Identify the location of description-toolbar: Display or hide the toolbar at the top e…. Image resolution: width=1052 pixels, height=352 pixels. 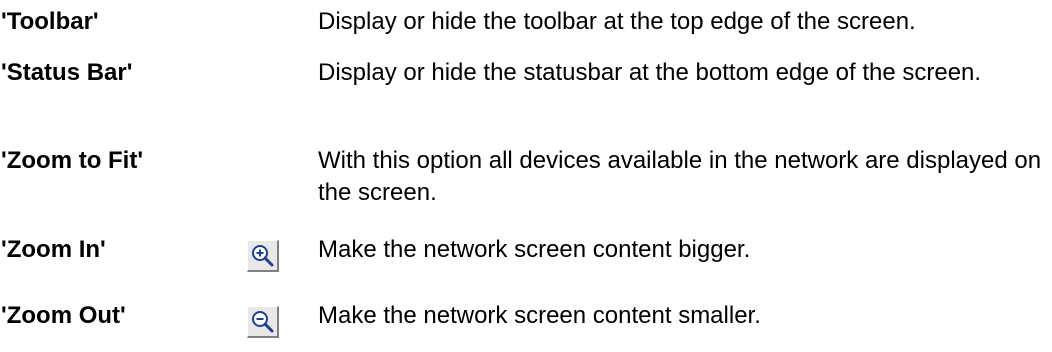
(617, 21).